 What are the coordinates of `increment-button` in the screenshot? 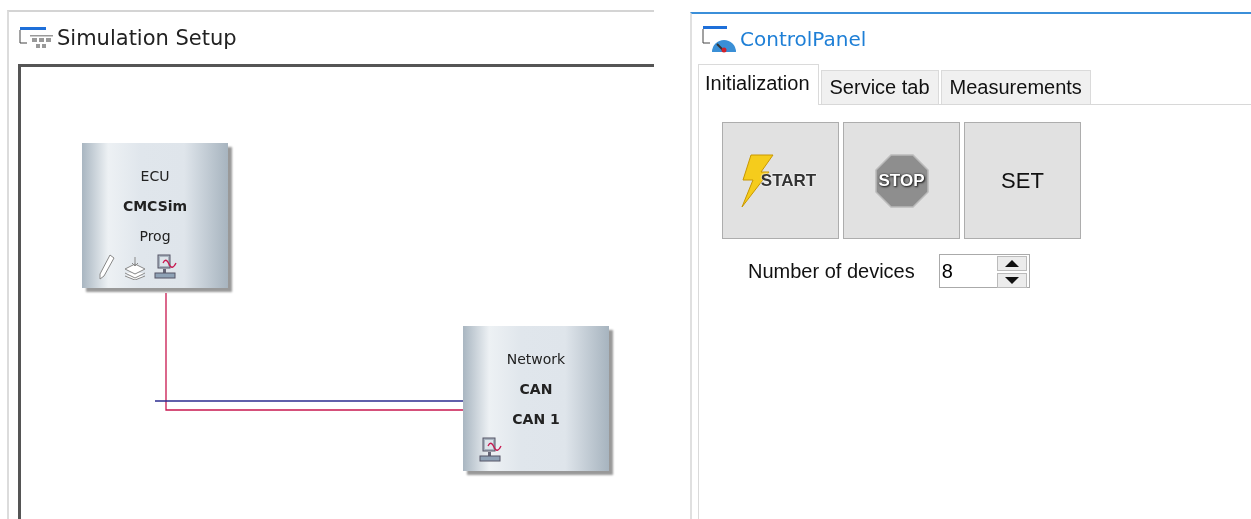 It's located at (1011, 263).